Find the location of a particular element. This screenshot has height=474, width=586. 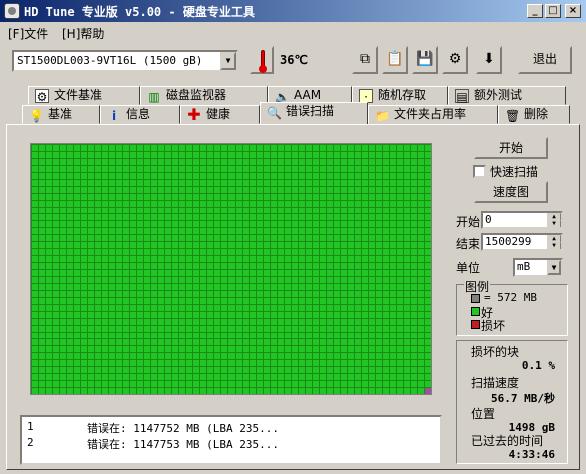

start-input: 0 ▲ ▼ is located at coordinates (522, 220).